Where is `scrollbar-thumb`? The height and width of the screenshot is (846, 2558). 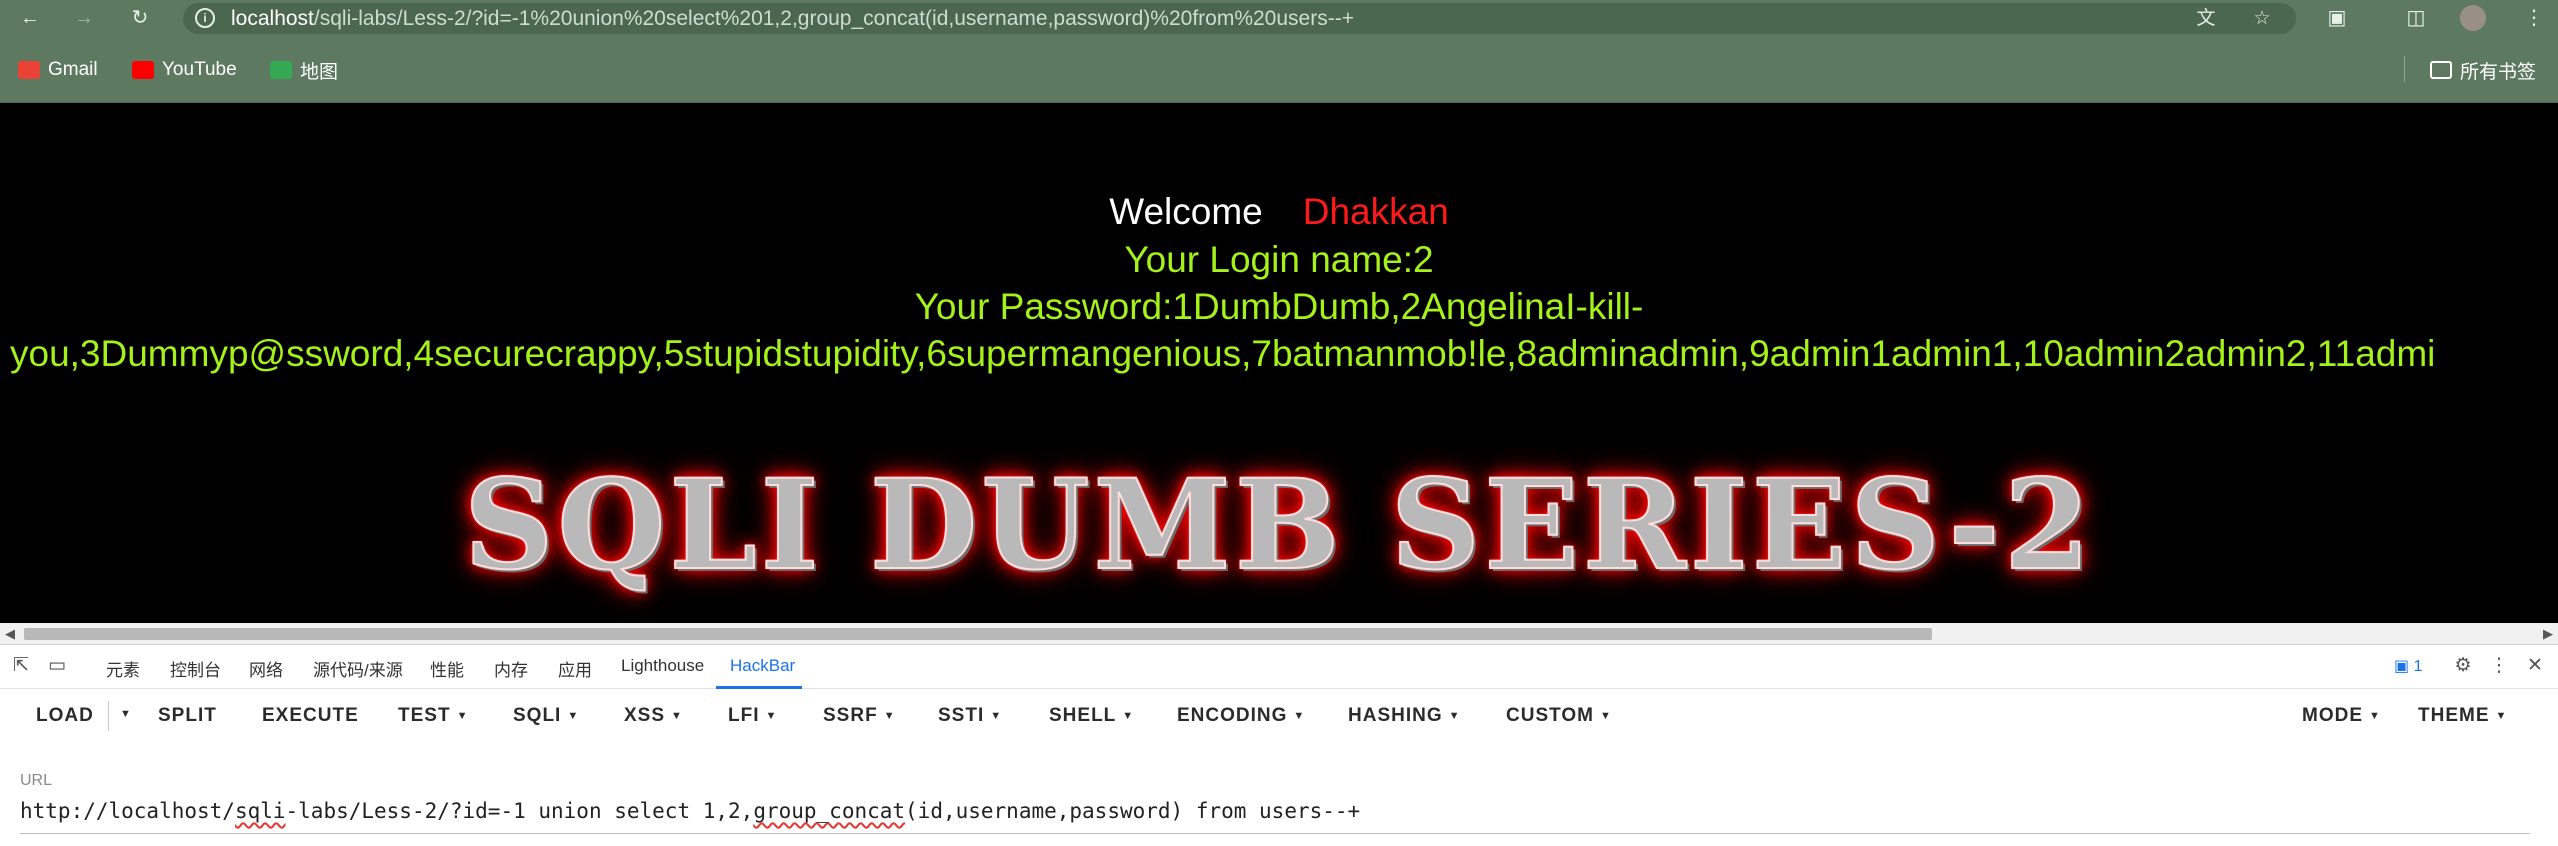 scrollbar-thumb is located at coordinates (978, 634).